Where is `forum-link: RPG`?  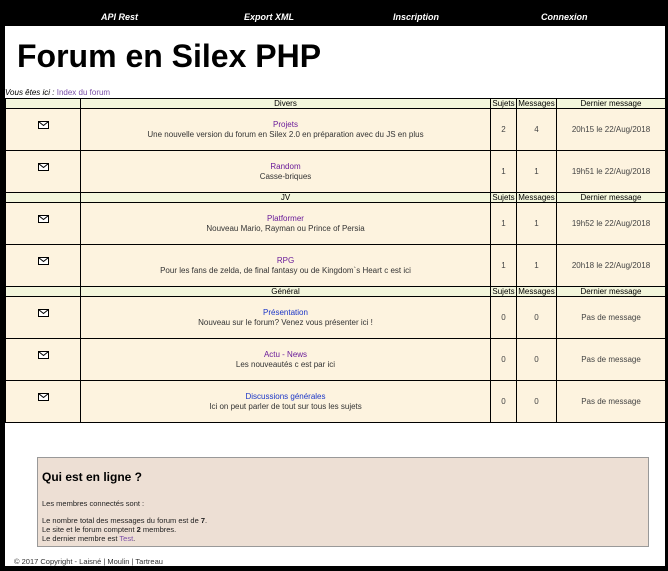 forum-link: RPG is located at coordinates (285, 260).